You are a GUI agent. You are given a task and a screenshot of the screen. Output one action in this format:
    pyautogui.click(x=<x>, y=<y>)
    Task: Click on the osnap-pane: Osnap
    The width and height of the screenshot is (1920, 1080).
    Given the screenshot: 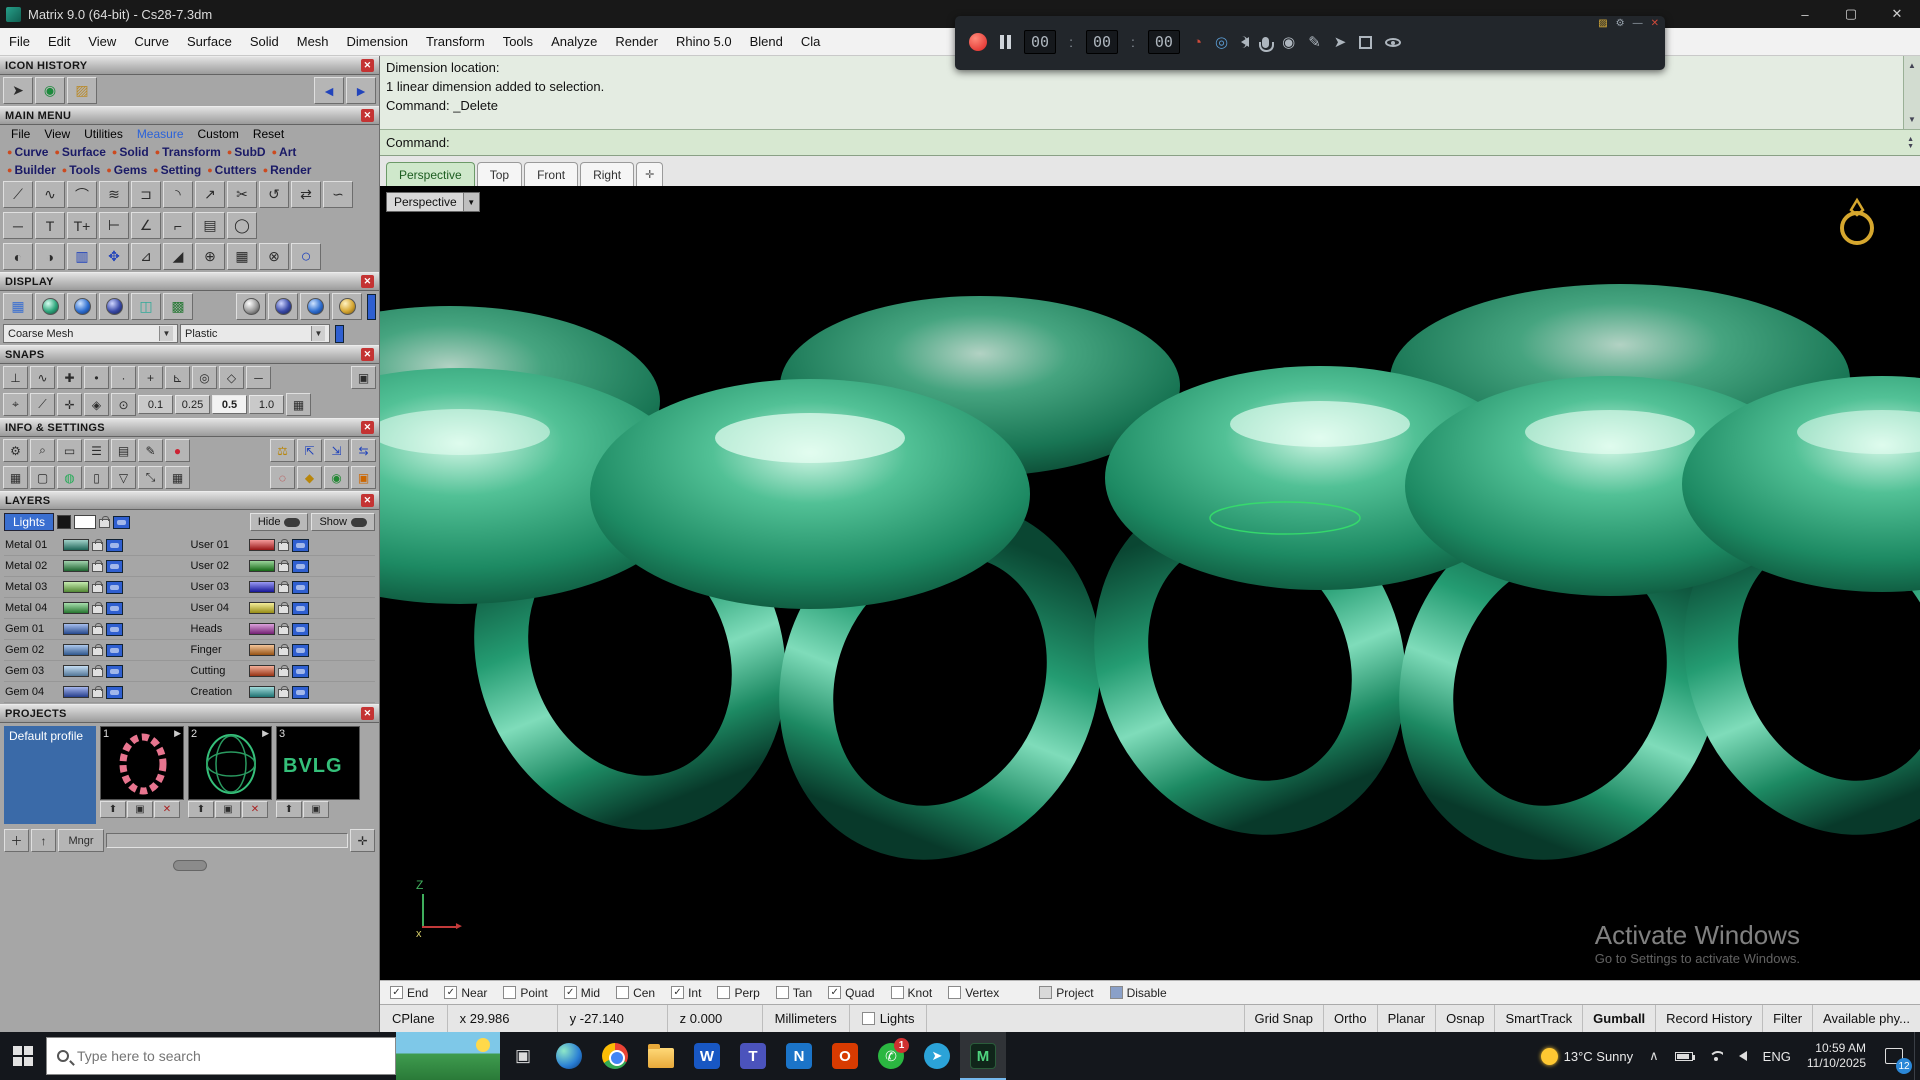 What is the action you would take?
    pyautogui.click(x=1464, y=1018)
    